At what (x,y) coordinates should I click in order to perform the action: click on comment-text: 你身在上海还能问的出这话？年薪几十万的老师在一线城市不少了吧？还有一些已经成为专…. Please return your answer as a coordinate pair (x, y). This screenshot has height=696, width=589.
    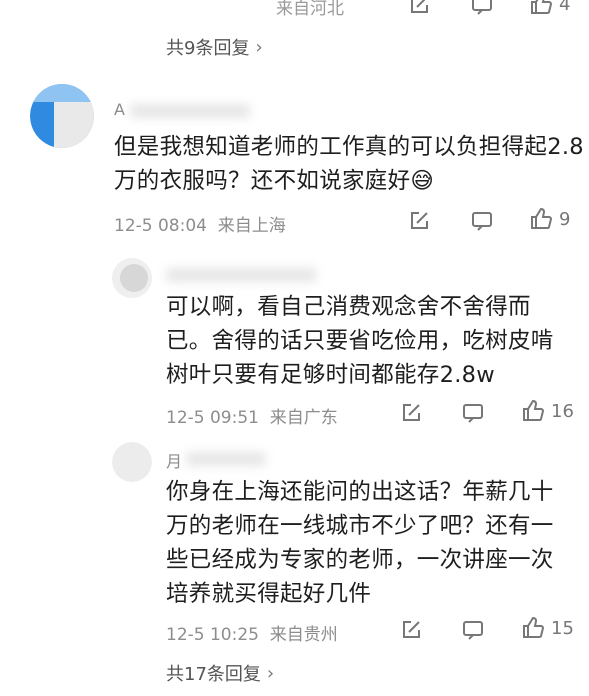
    Looking at the image, I should click on (360, 543).